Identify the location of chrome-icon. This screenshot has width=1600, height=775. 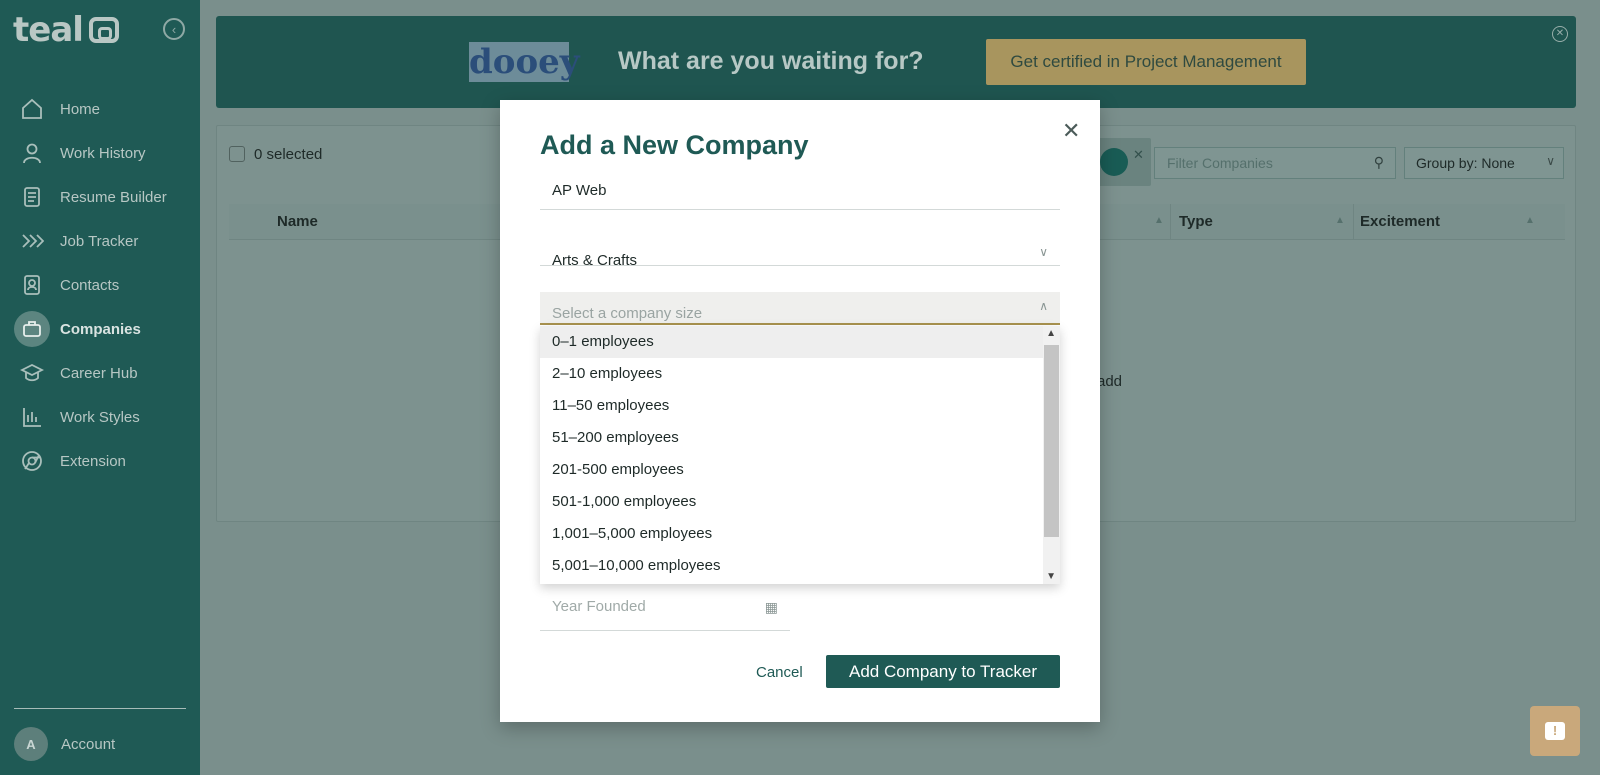
(32, 461).